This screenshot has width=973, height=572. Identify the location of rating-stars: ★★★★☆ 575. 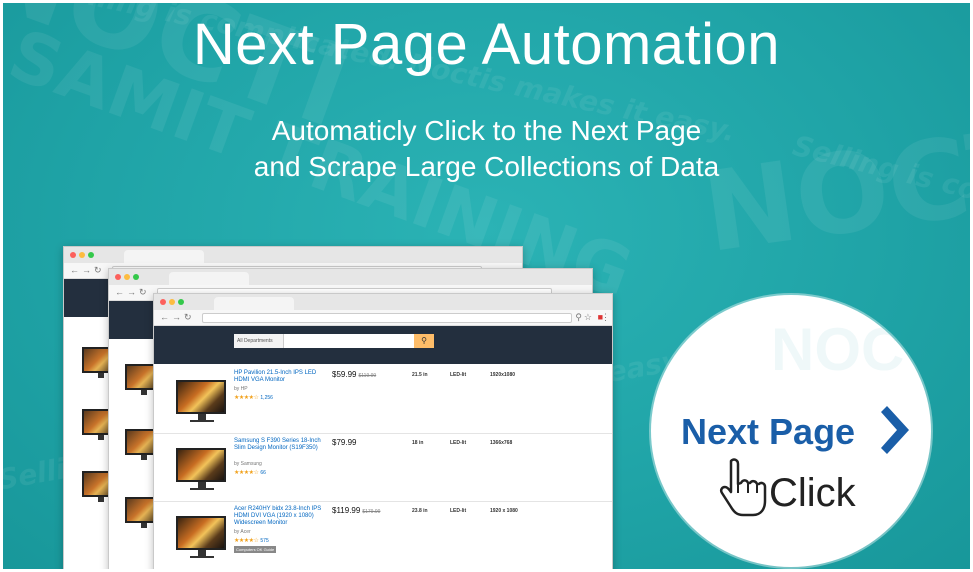
(251, 541).